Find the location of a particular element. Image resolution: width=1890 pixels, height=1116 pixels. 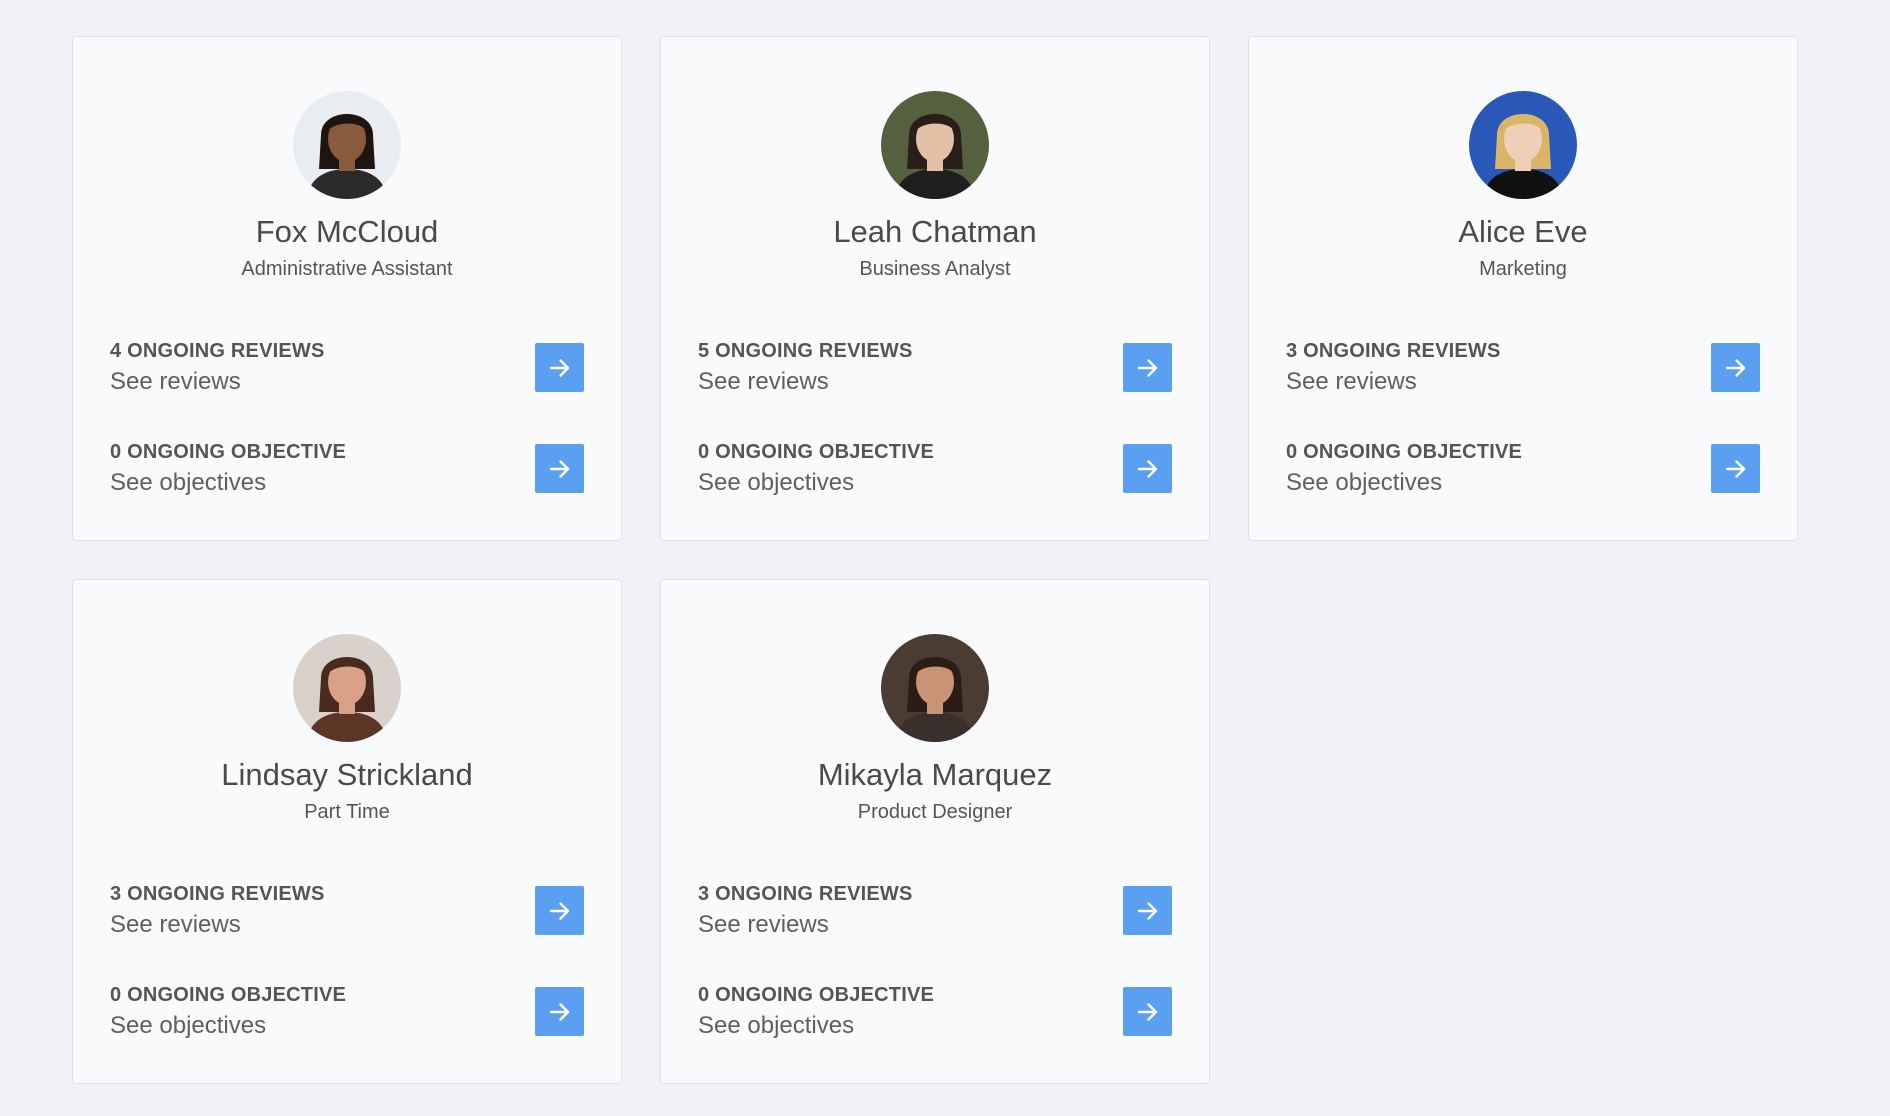

employee-role: Product Designer is located at coordinates (935, 812).